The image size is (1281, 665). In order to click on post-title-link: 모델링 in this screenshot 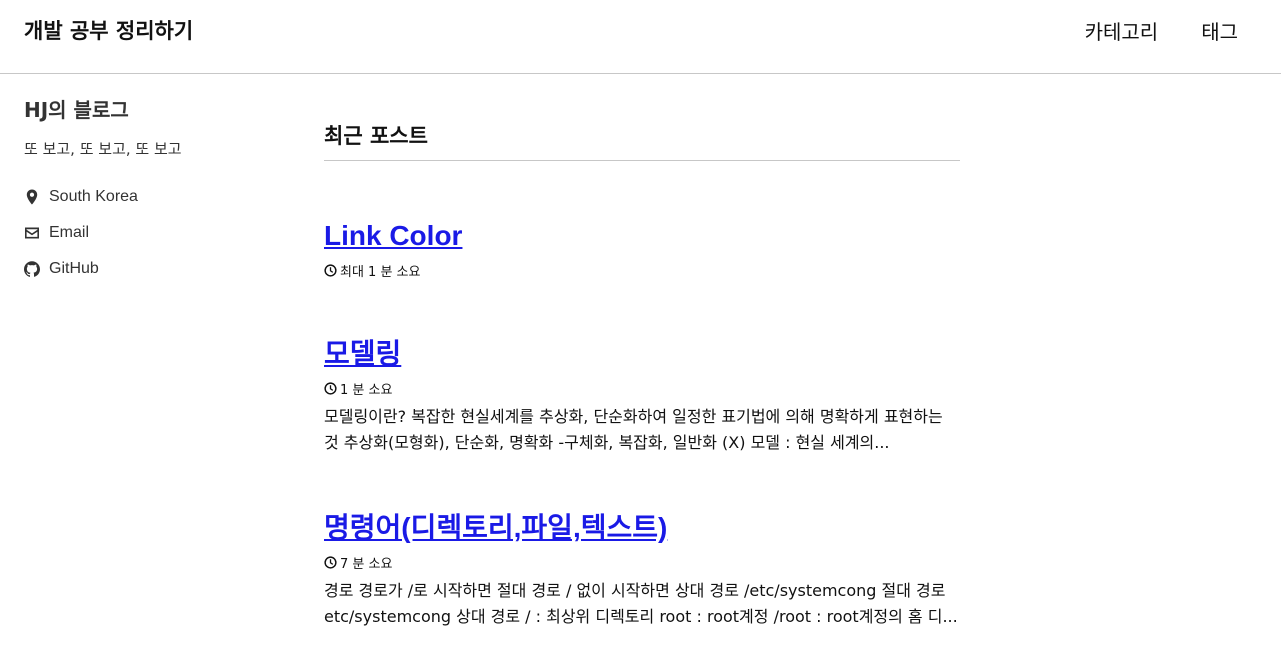, I will do `click(642, 354)`.